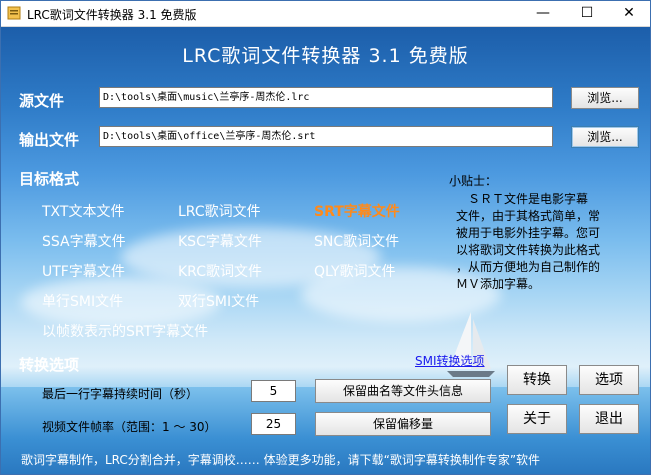 This screenshot has width=651, height=475. Describe the element at coordinates (325, 56) in the screenshot. I see `app-title: LRC歌词文件转换器 3.1 免费版` at that location.